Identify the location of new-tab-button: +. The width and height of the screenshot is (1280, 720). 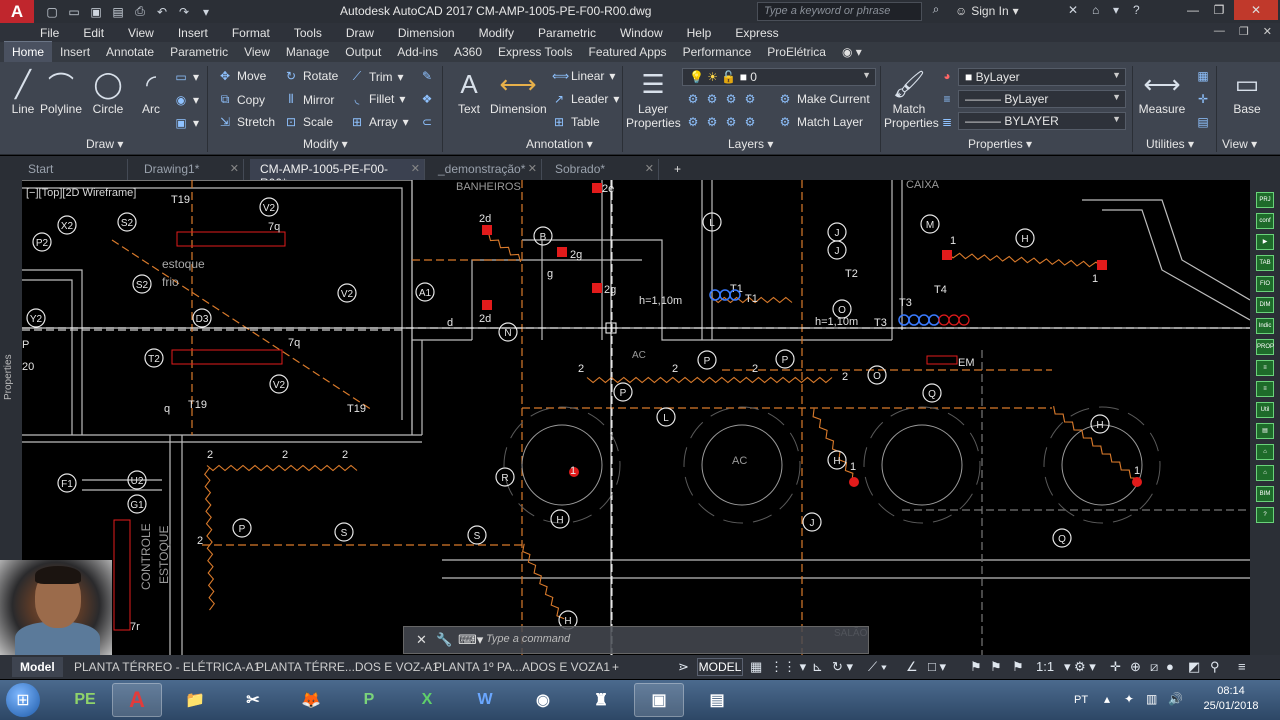
(678, 169).